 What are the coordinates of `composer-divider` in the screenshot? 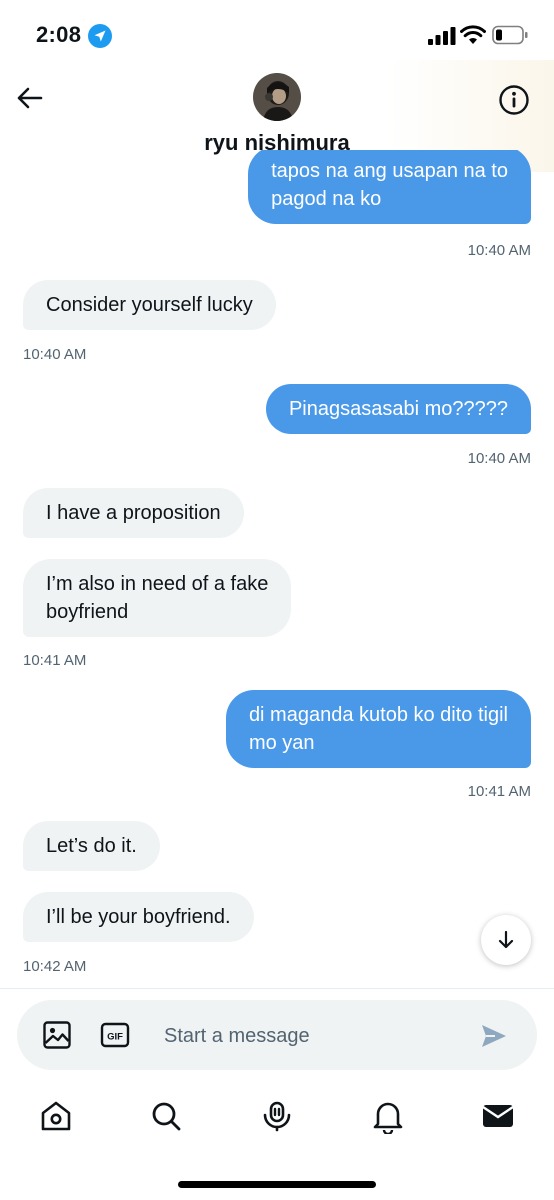 It's located at (277, 988).